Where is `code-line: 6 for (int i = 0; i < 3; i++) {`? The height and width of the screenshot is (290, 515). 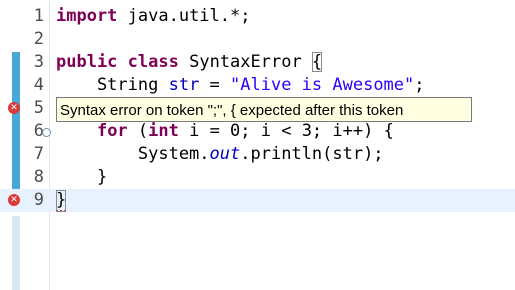 code-line: 6 for (int i = 0; i < 3; i++) { is located at coordinates (257, 131).